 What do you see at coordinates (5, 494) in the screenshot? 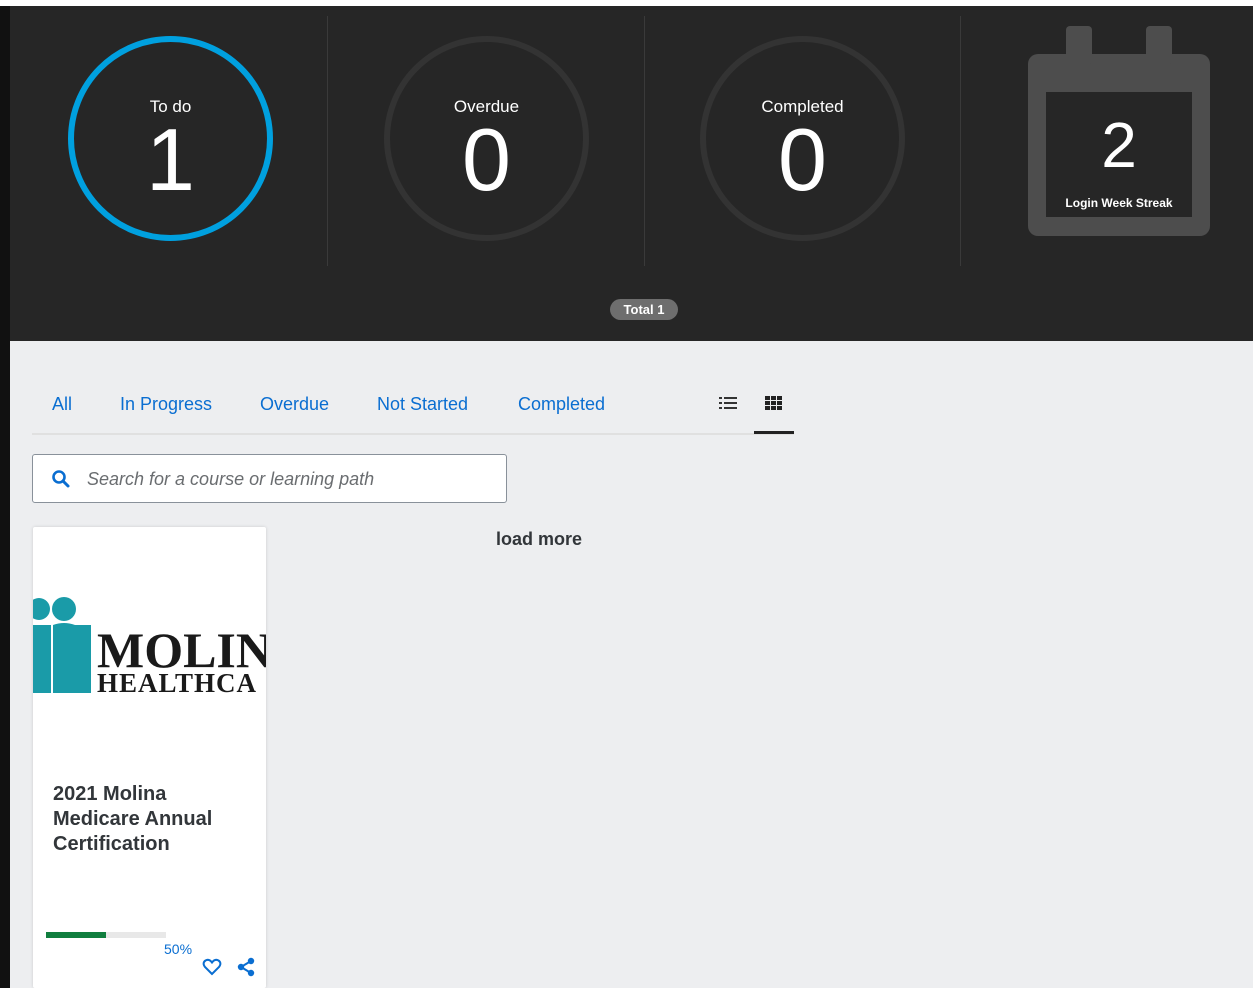
I see `window-border` at bounding box center [5, 494].